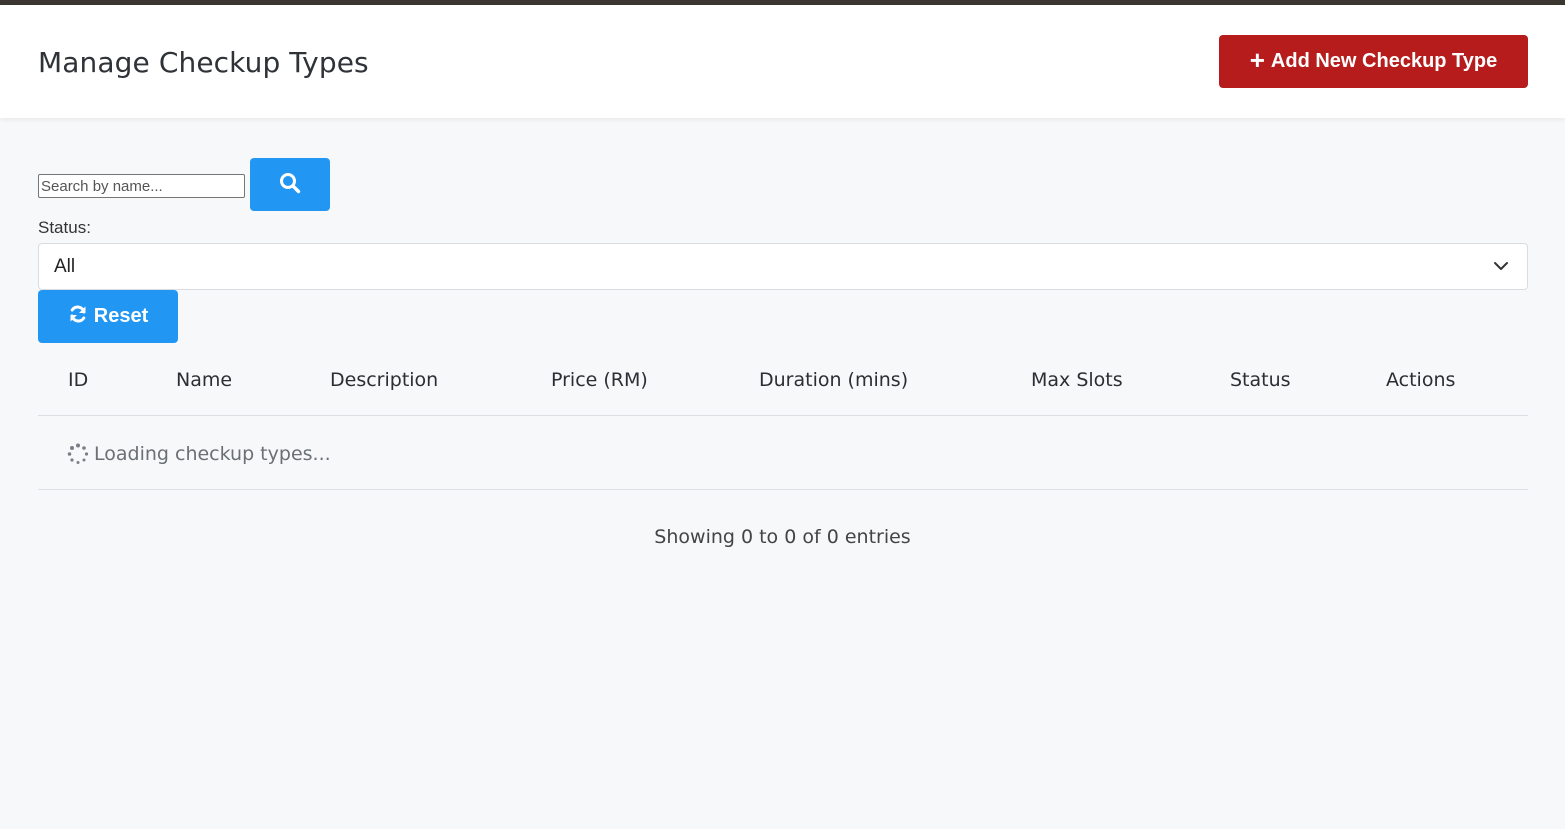 The image size is (1565, 829). I want to click on search-button, so click(290, 184).